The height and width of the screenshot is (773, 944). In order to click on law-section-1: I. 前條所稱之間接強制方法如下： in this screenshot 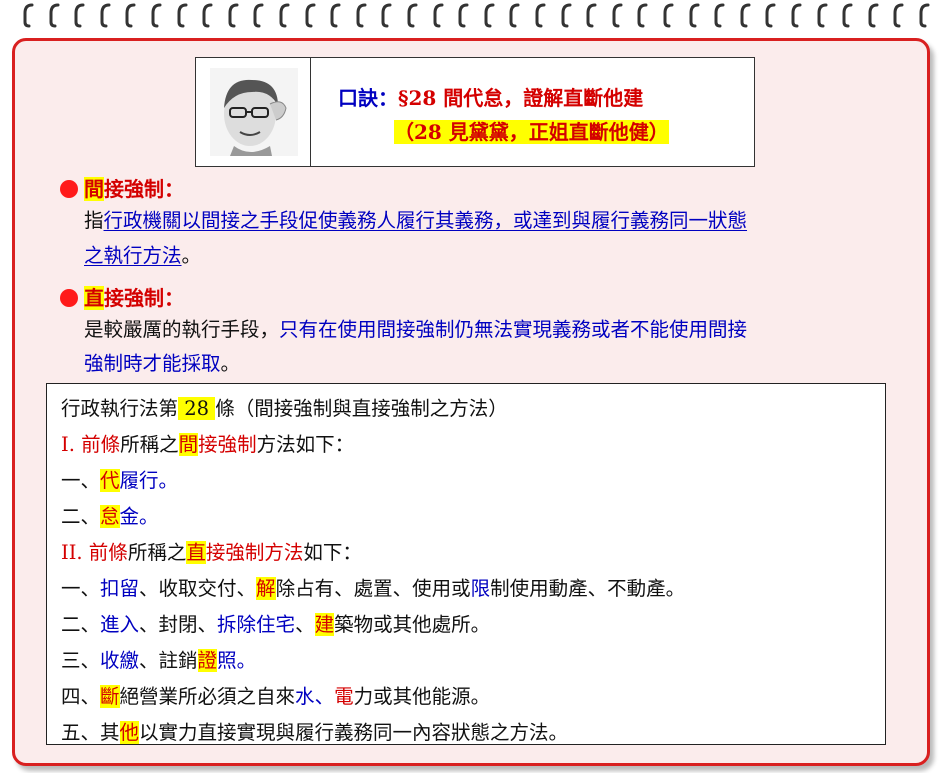, I will do `click(207, 442)`.